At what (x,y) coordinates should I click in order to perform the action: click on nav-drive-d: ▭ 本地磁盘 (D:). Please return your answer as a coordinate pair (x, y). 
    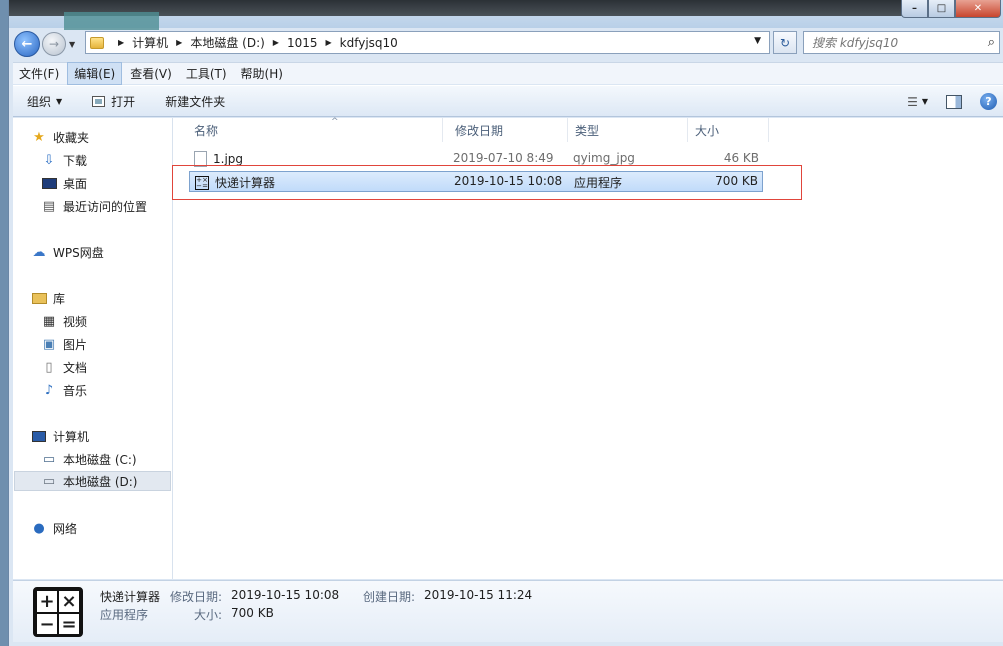
    Looking at the image, I should click on (92, 481).